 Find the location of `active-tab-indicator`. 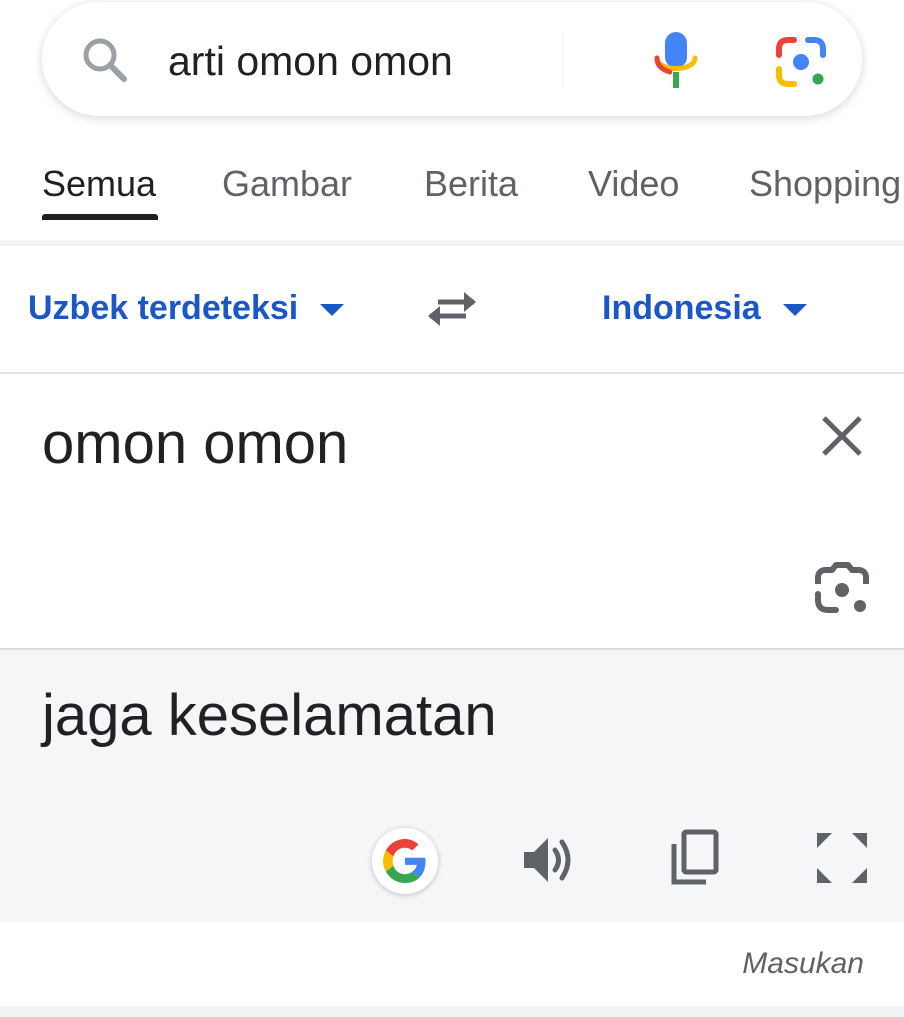

active-tab-indicator is located at coordinates (100, 217).